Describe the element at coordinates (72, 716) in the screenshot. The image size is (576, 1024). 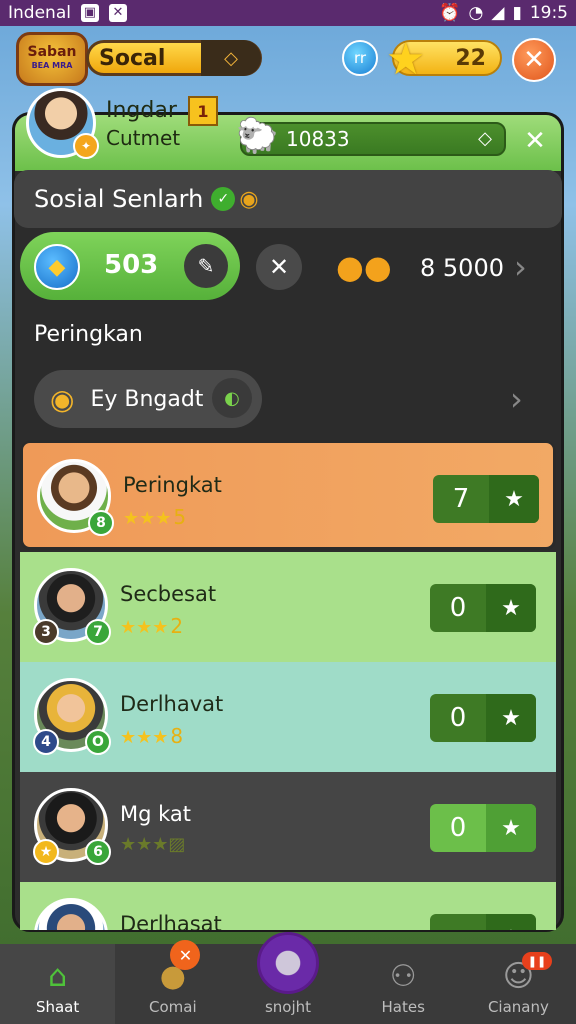
I see `avatar: 4 O` at that location.